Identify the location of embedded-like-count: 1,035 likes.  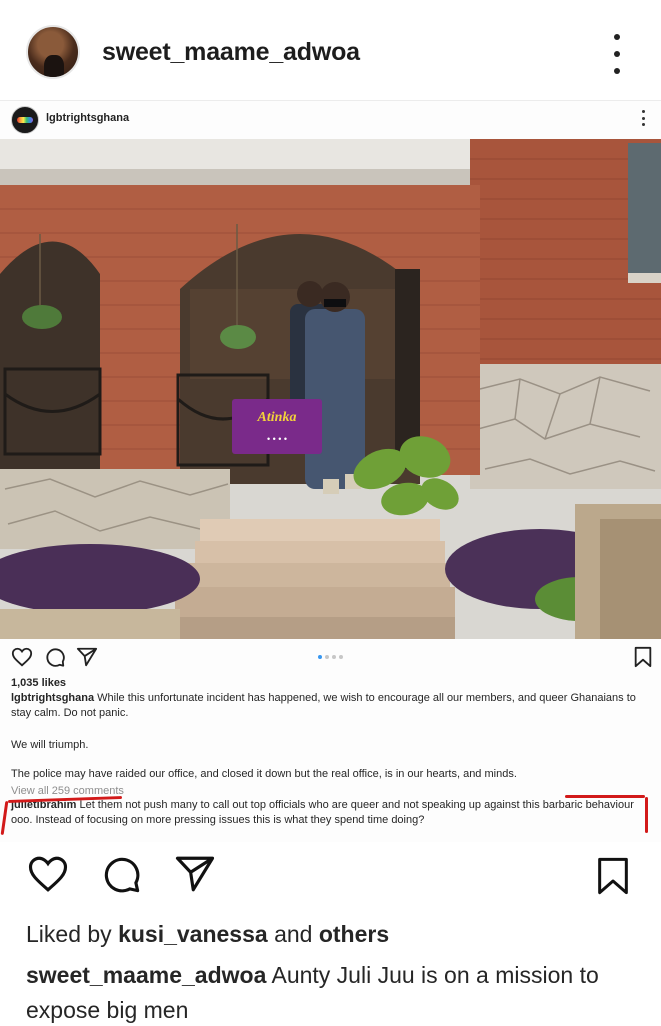
(39, 683).